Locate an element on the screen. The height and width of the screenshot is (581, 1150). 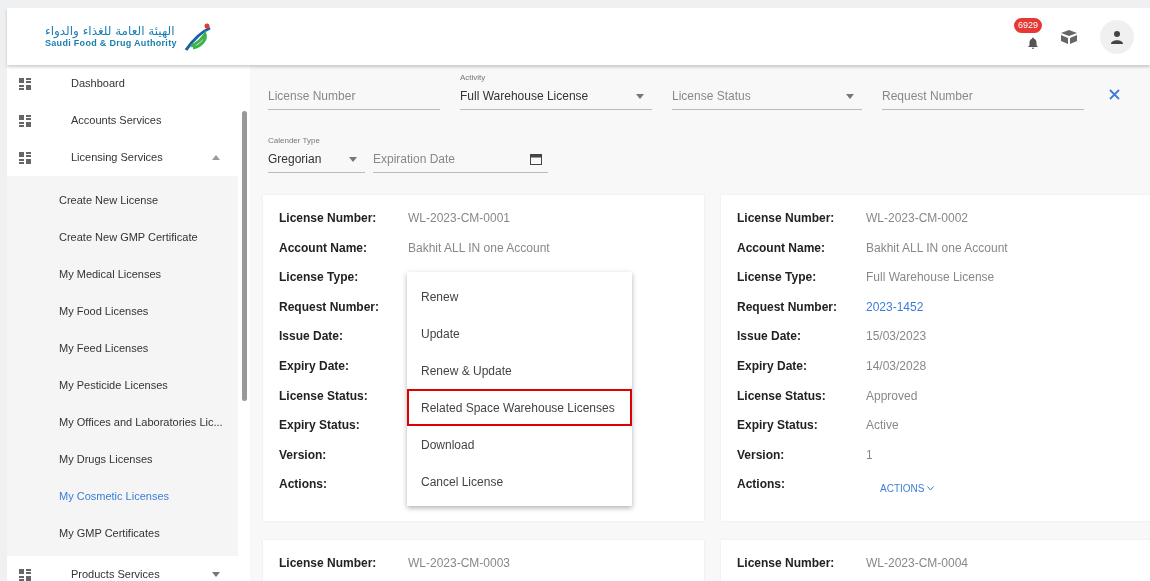
menu-item: Related Space Warehouse Licenses is located at coordinates (519, 407).